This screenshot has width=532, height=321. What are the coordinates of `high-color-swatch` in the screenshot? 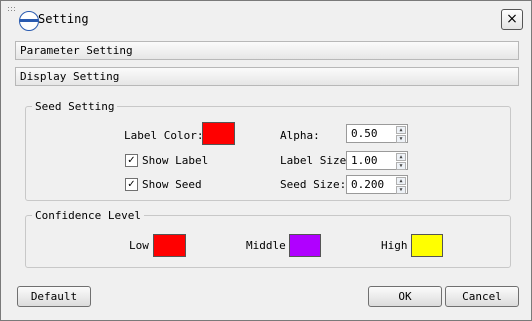 It's located at (427, 245).